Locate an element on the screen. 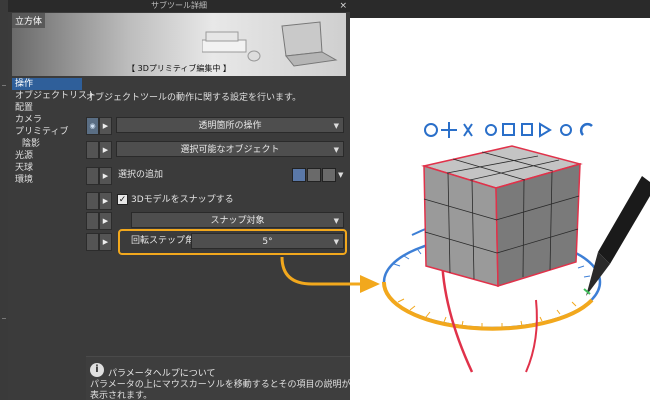 This screenshot has height=400, width=650. row-selectable-obj: ▶ 選択可能なオブジェクト ▼ is located at coordinates (217, 149).